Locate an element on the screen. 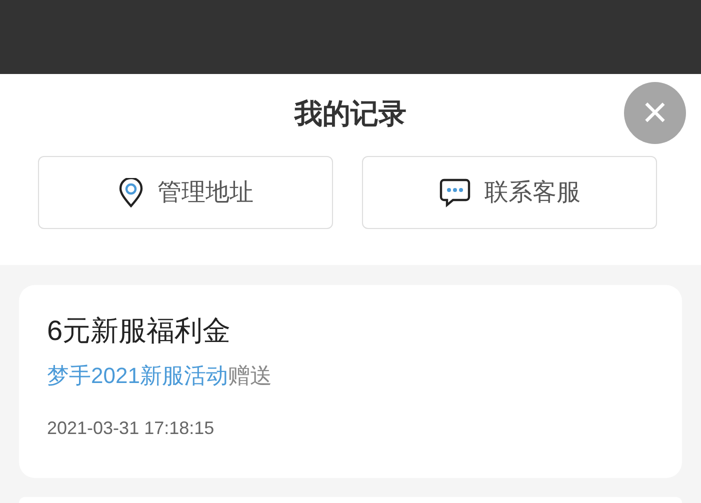 This screenshot has height=503, width=701. contact-service-button: 联系客服 is located at coordinates (509, 192).